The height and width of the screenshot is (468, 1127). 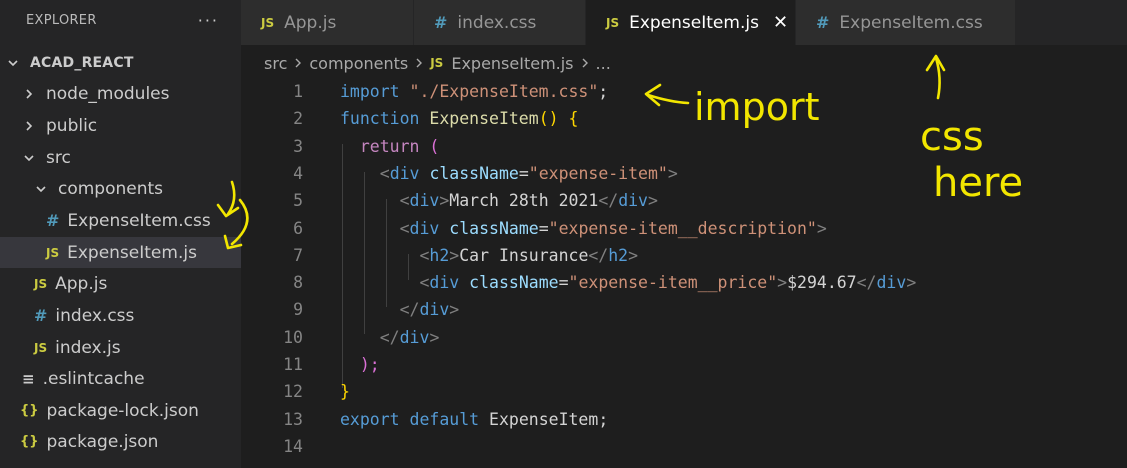 I want to click on tree-file-expenseitem-css: # ExpenseItem.css, so click(x=120, y=220).